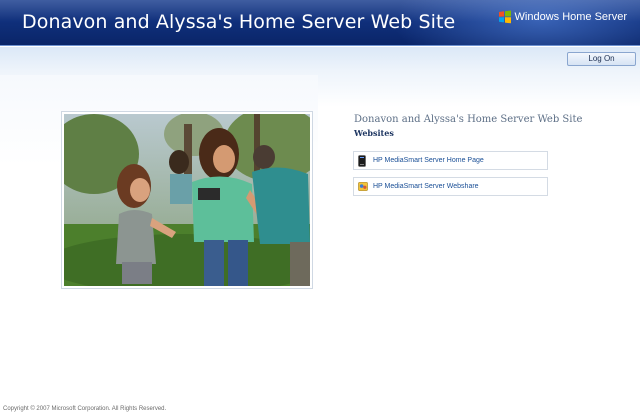 This screenshot has height=418, width=640. What do you see at coordinates (426, 186) in the screenshot?
I see `link-label: HP MediaSmart Server Webshare` at bounding box center [426, 186].